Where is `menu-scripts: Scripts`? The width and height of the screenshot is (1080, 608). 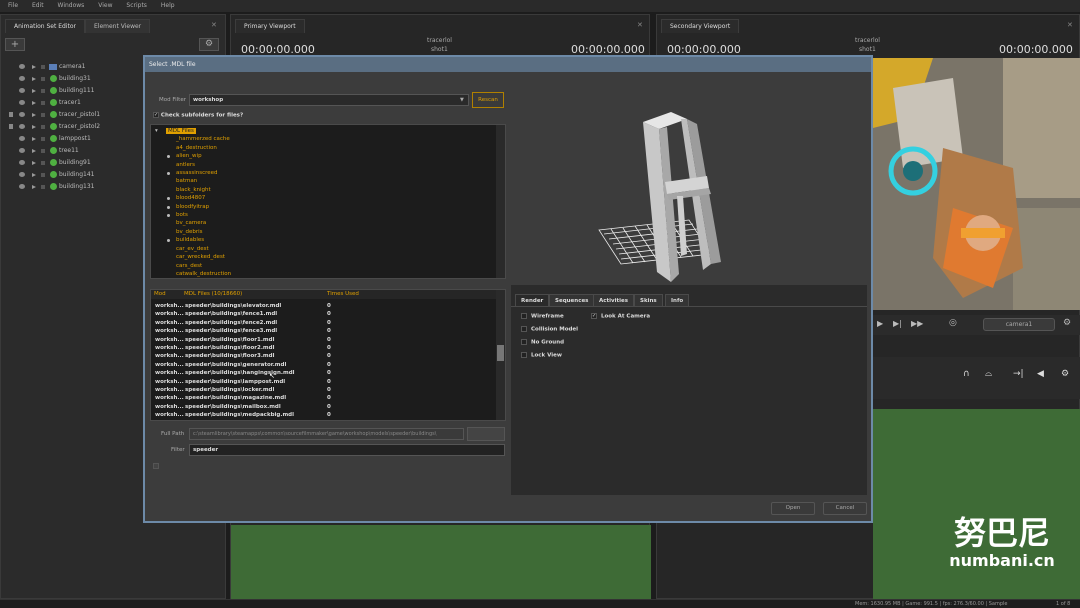
menu-scripts: Scripts is located at coordinates (136, 6).